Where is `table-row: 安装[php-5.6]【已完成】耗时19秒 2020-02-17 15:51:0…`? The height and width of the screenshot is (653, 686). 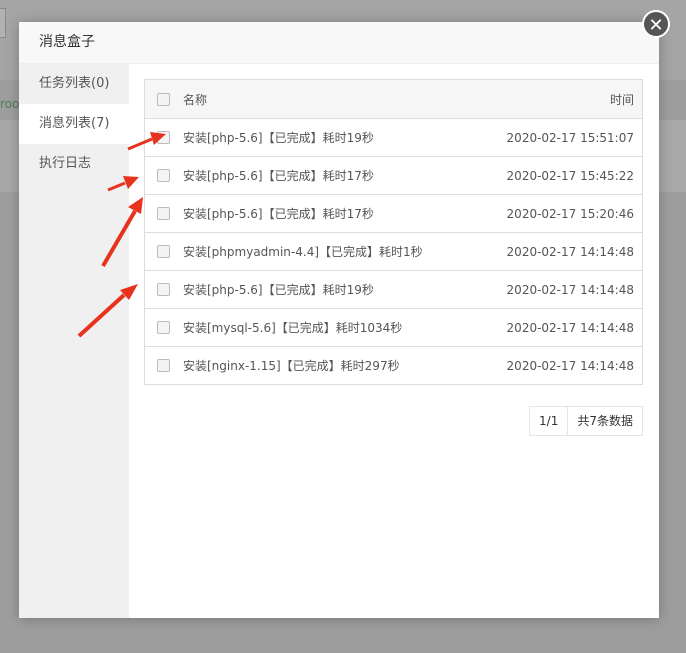 table-row: 安装[php-5.6]【已完成】耗时19秒 2020-02-17 15:51:0… is located at coordinates (393, 137).